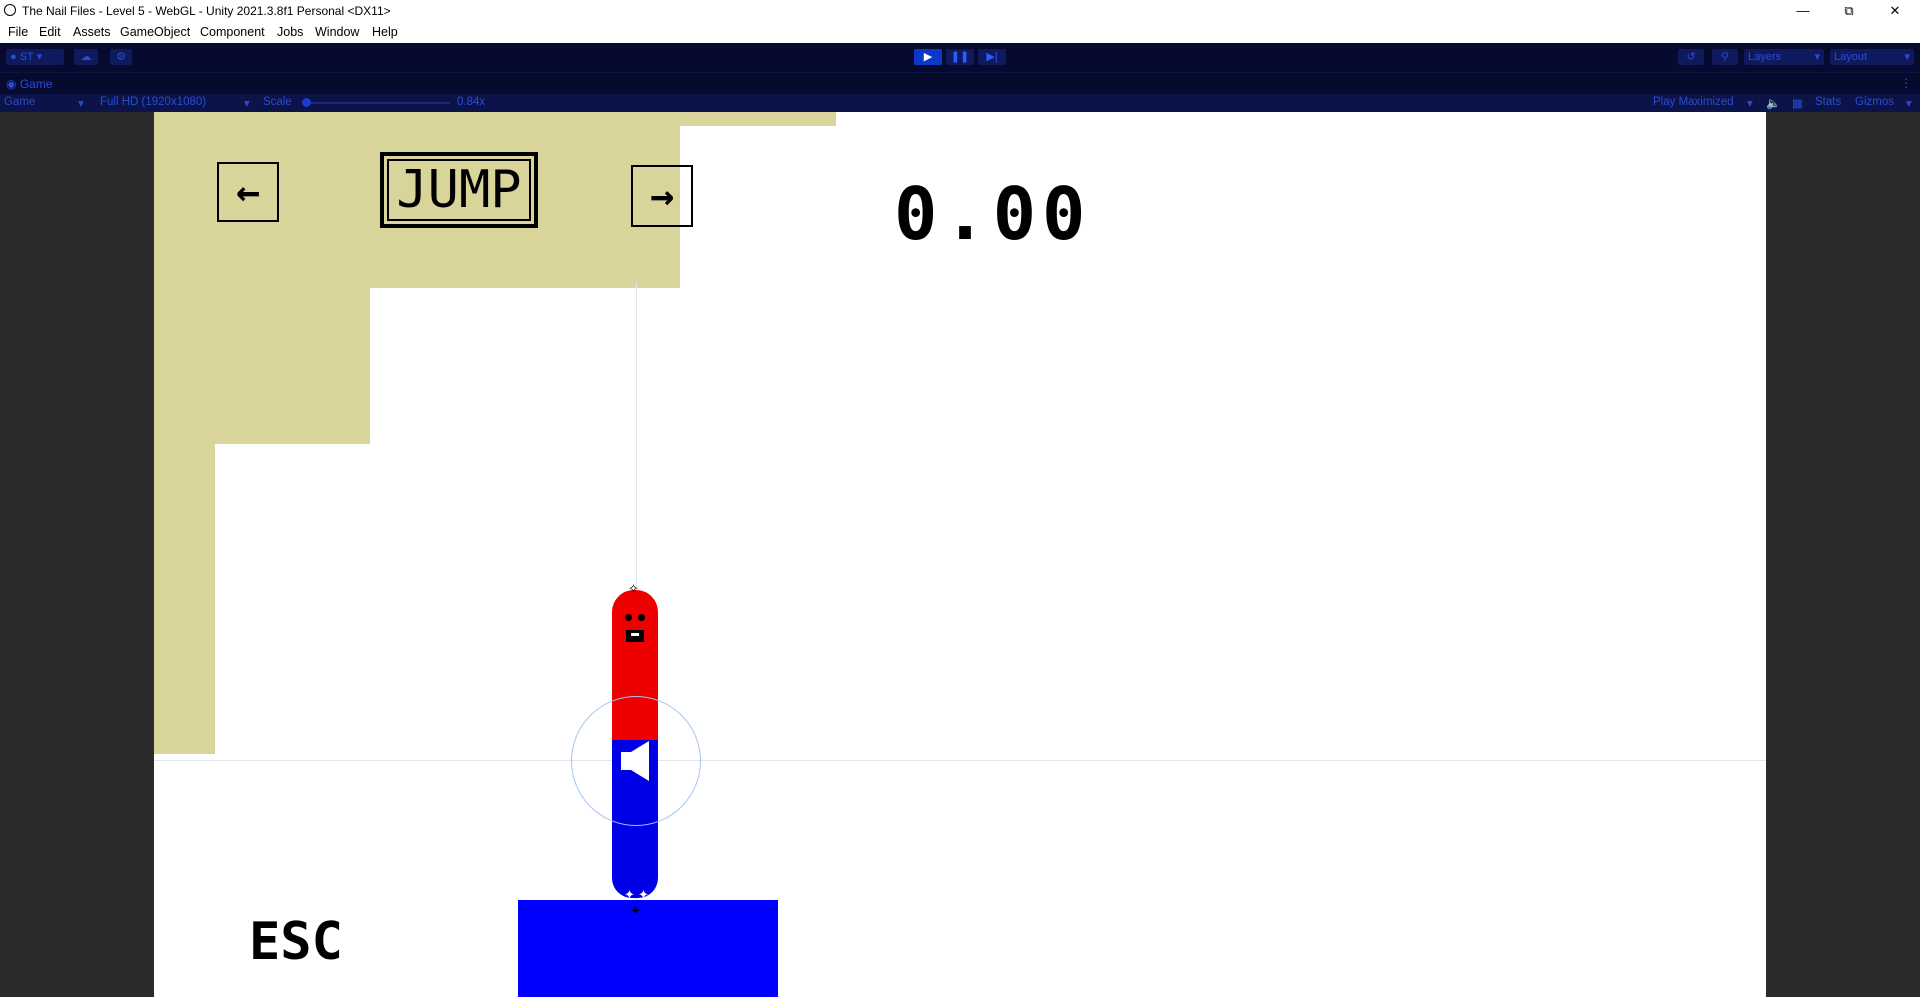  What do you see at coordinates (633, 588) in the screenshot?
I see `antenna-icon: ✧` at bounding box center [633, 588].